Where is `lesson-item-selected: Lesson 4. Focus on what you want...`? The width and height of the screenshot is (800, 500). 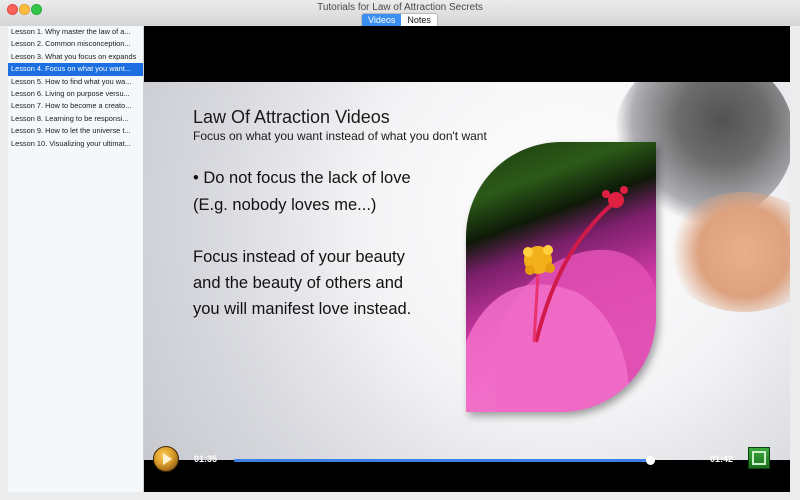
lesson-item-selected: Lesson 4. Focus on what you want... is located at coordinates (75, 69).